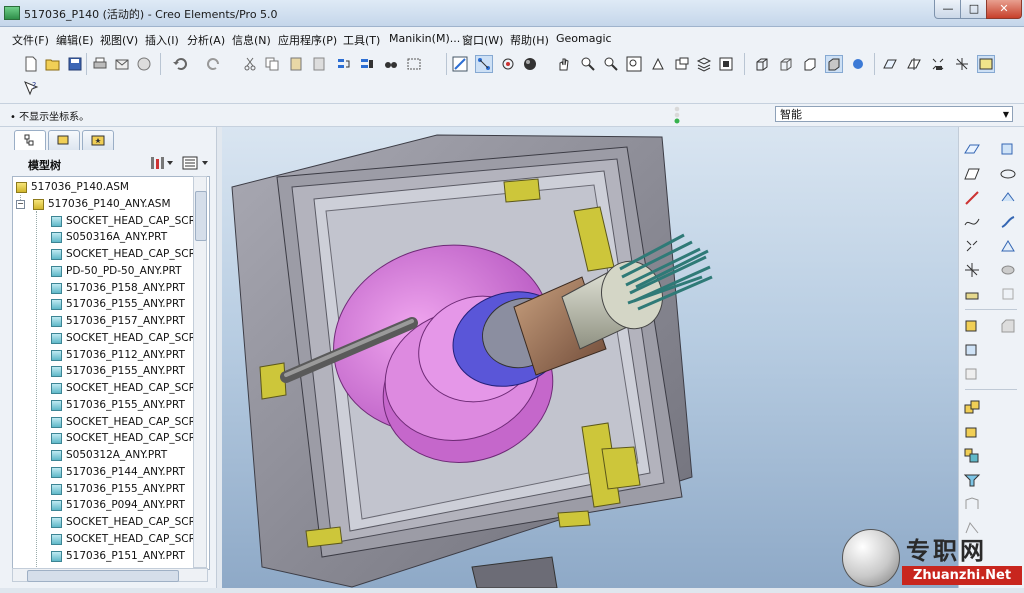 Image resolution: width=1024 pixels, height=593 pixels. Describe the element at coordinates (972, 504) in the screenshot. I see `offset-icon` at that location.